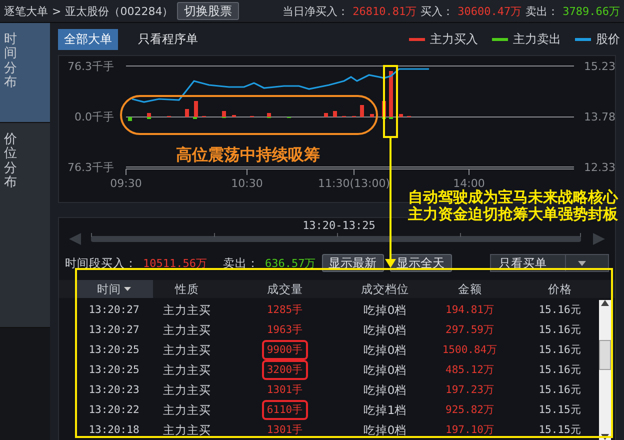  What do you see at coordinates (470, 430) in the screenshot?
I see `amount-cell-text: 197.10万` at bounding box center [470, 430].